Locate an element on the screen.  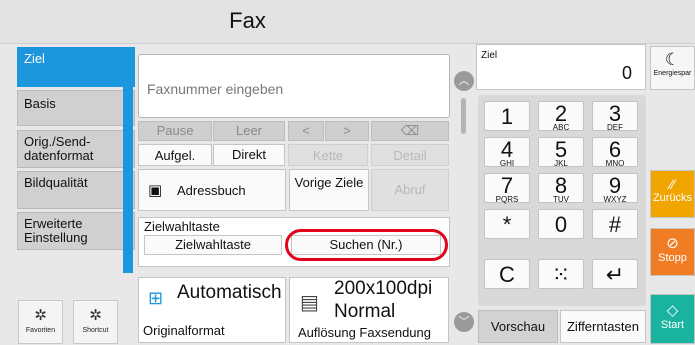
keypad-digit: 8 is located at coordinates (561, 185).